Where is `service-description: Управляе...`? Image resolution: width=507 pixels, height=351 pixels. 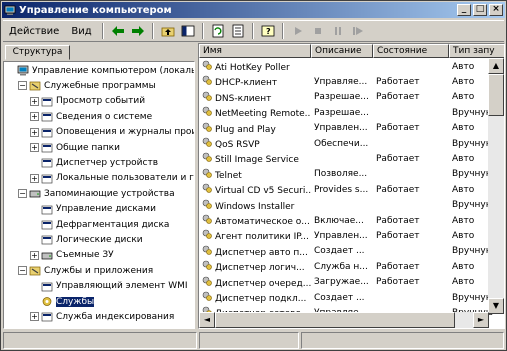 service-description: Управляе... is located at coordinates (341, 81).